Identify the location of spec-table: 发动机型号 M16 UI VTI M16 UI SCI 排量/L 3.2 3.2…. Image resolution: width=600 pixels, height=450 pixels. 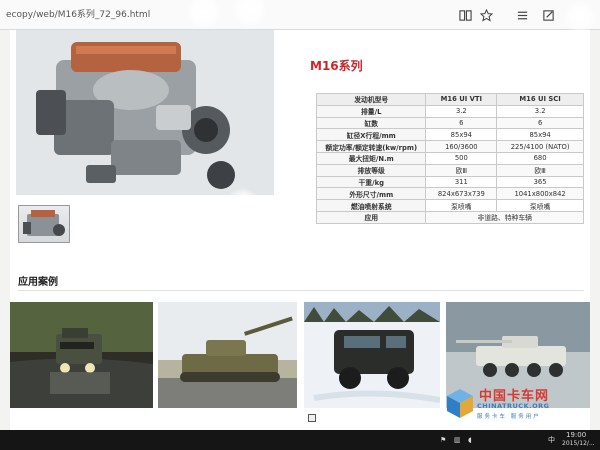
(449, 158).